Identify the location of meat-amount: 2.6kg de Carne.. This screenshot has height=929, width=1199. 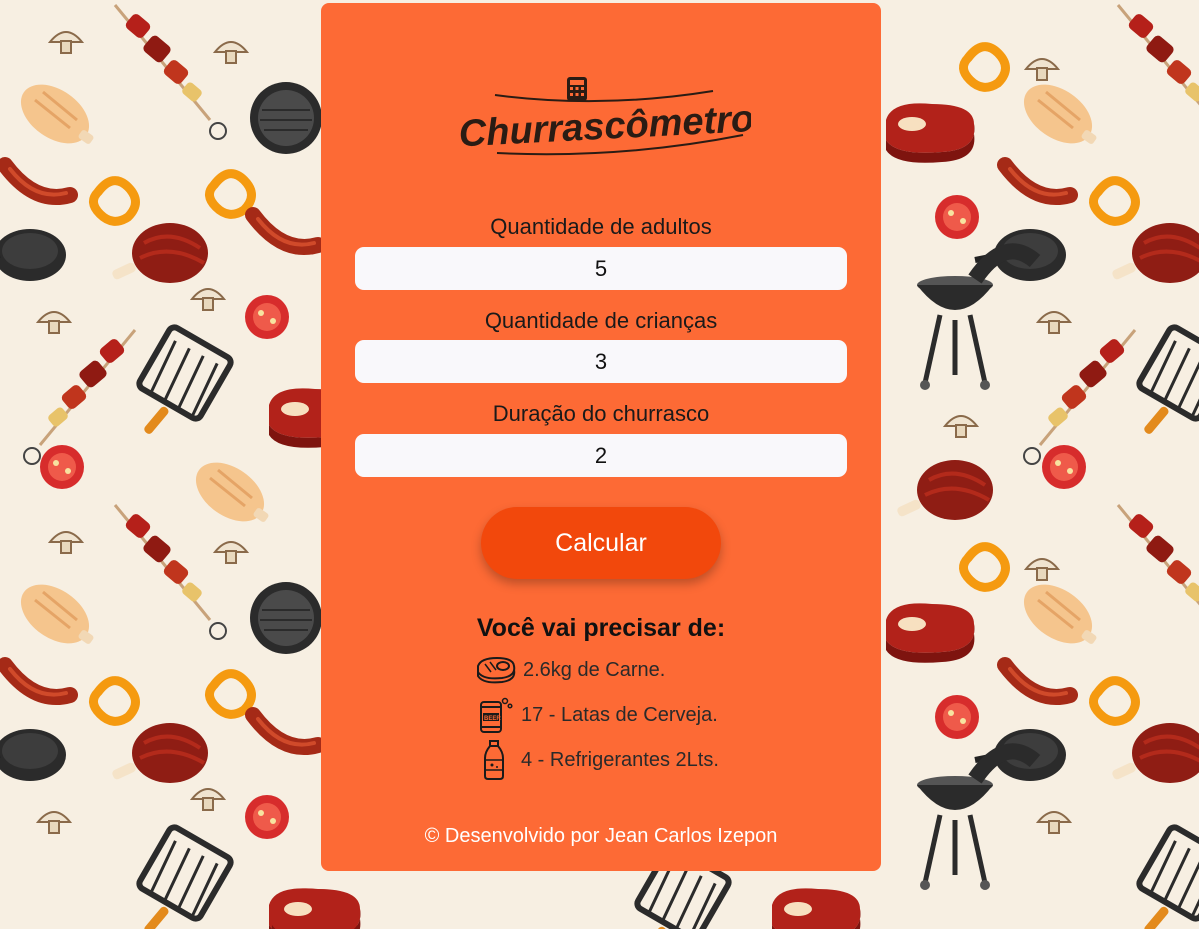
(594, 669).